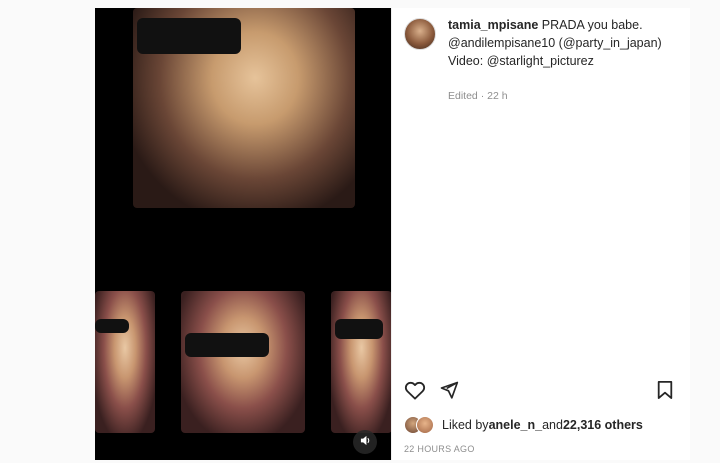  I want to click on liked-by-count-link: 22,316 others, so click(603, 425).